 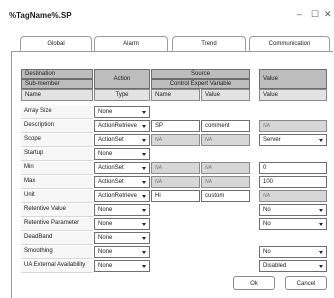 I want to click on header-name: Name, so click(x=57, y=95).